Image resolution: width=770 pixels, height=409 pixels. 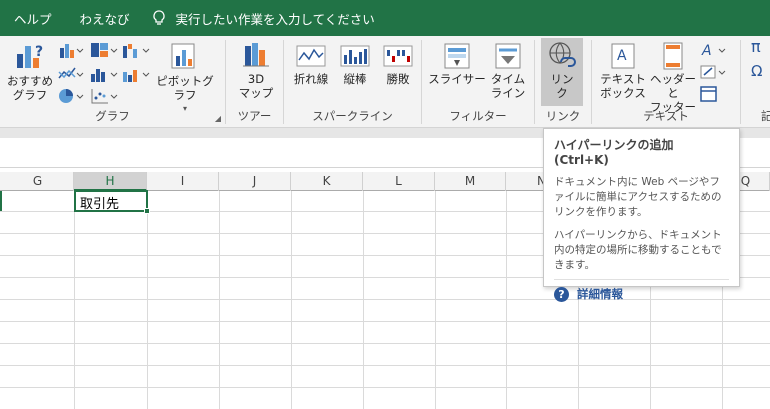 I want to click on symbol-button: Ω, so click(x=756, y=71).